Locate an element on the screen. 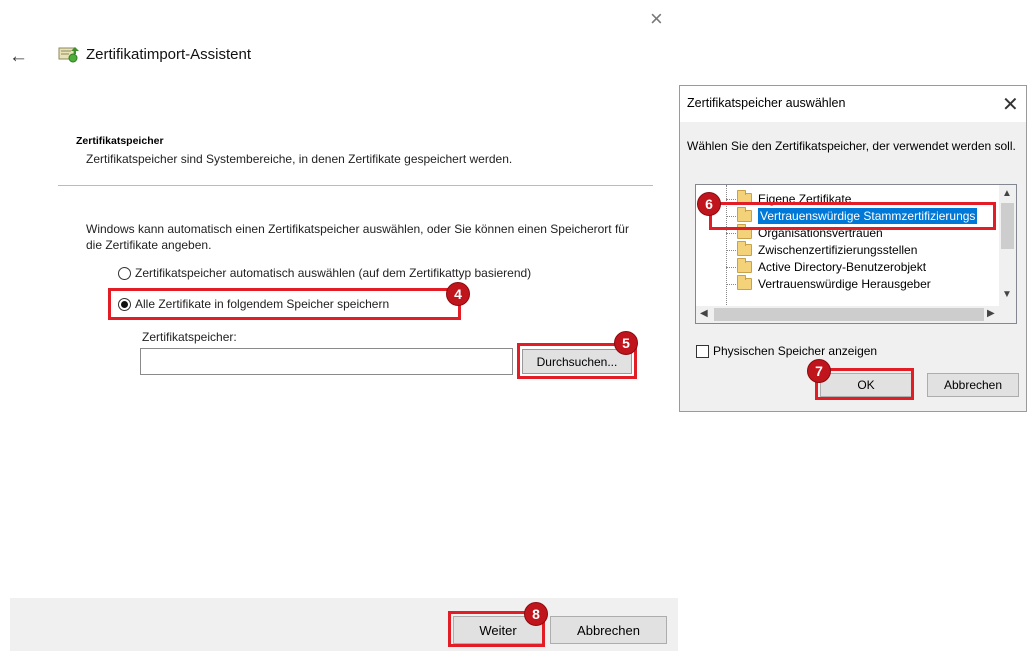 This screenshot has width=1027, height=651. store-input is located at coordinates (326, 361).